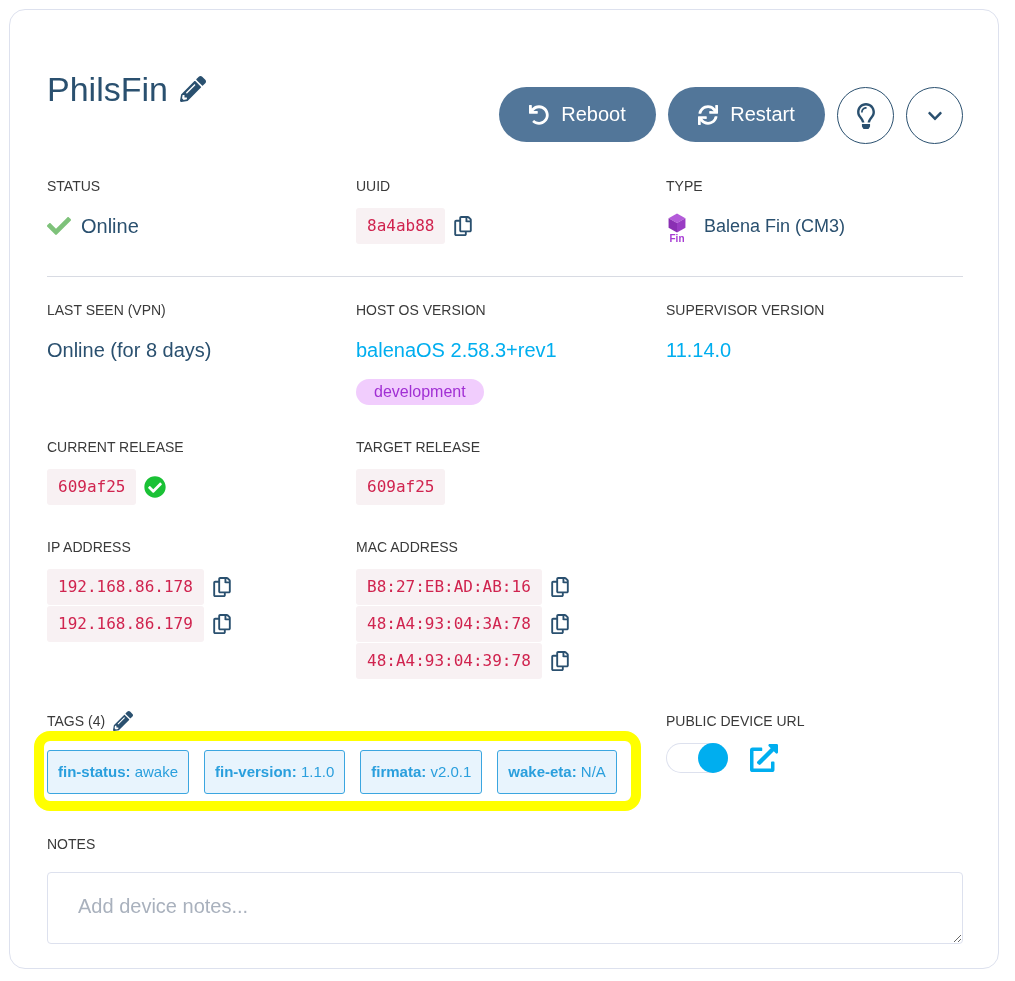  What do you see at coordinates (865, 115) in the screenshot?
I see `lightbulb-button` at bounding box center [865, 115].